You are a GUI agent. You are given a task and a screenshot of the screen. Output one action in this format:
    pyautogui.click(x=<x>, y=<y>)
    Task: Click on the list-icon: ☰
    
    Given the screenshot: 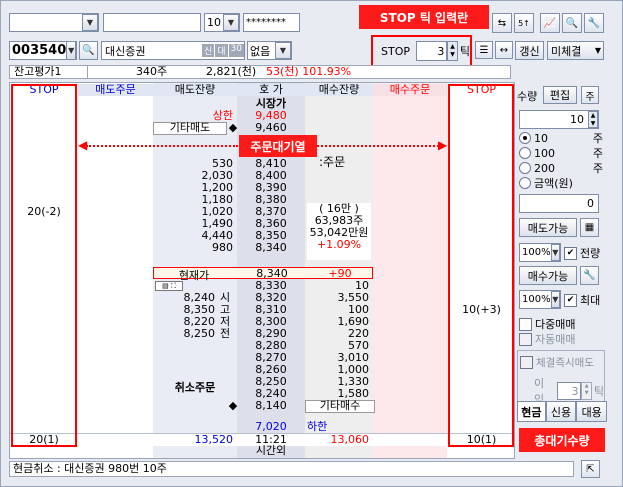 What is the action you would take?
    pyautogui.click(x=484, y=50)
    